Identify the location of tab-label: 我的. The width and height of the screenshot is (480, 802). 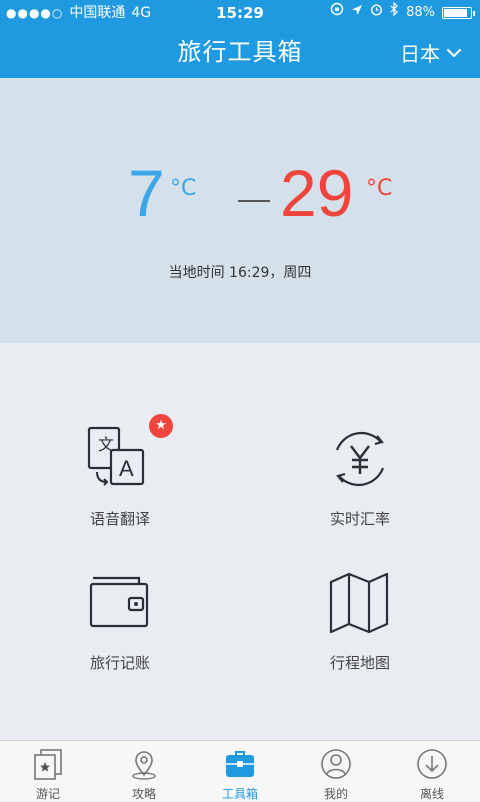
(335, 794).